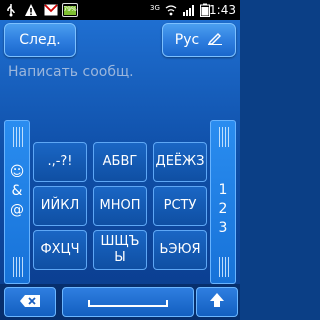  What do you see at coordinates (51, 10) in the screenshot?
I see `gmail-icon` at bounding box center [51, 10].